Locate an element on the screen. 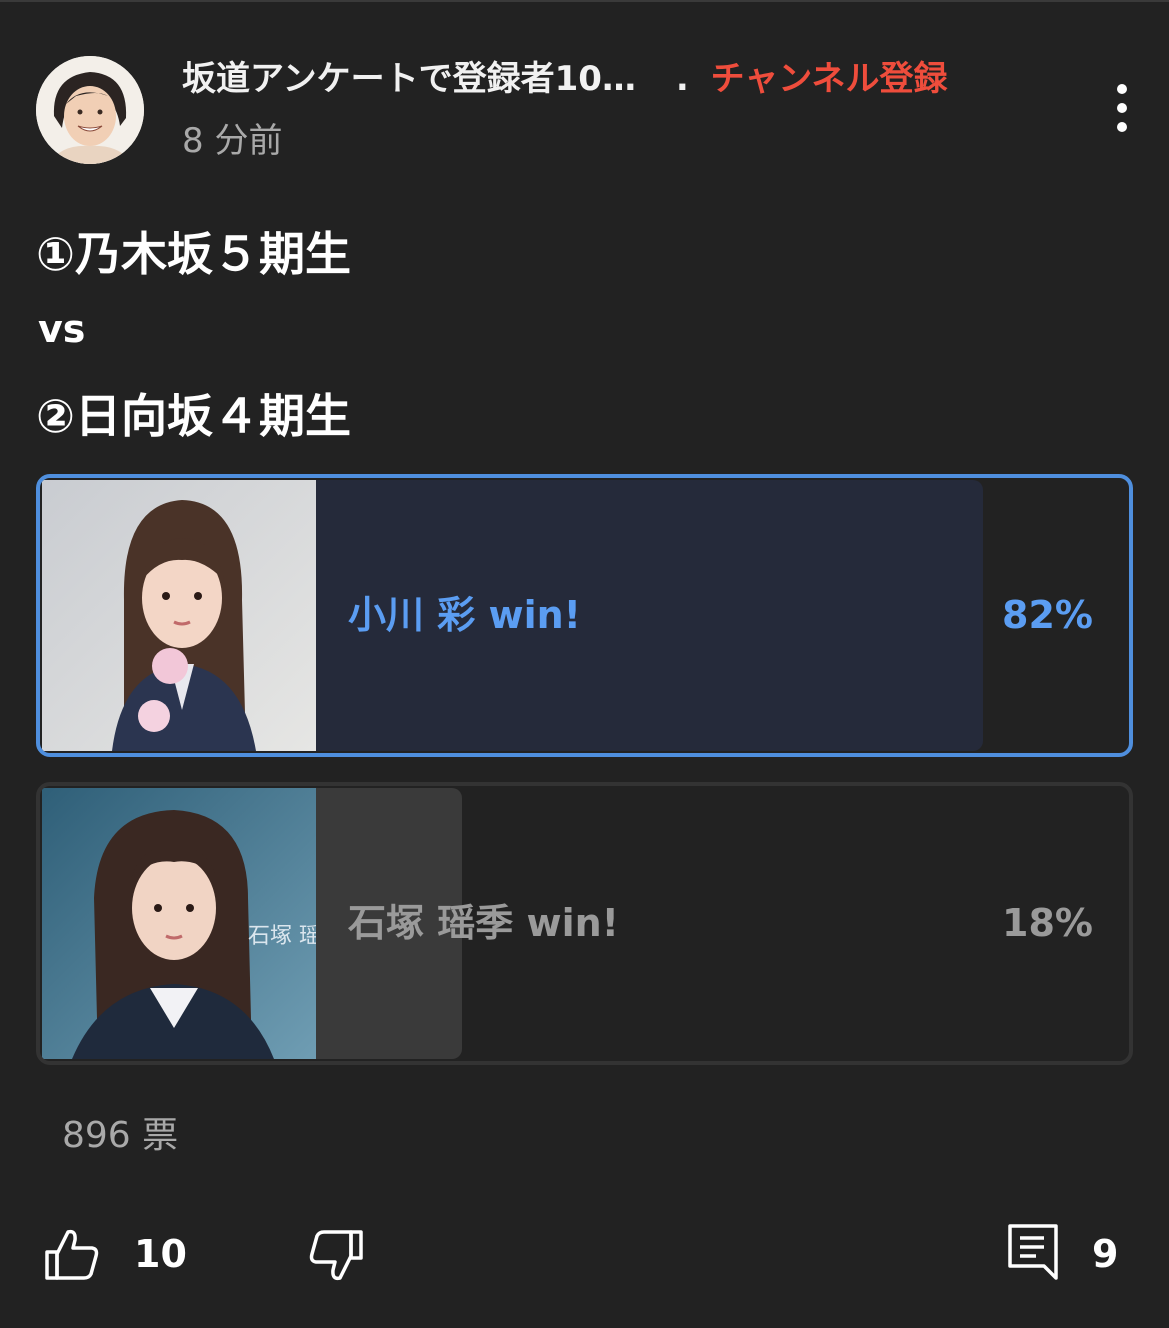  poll-question-line-2: ②日向坂４期生 is located at coordinates (193, 416).